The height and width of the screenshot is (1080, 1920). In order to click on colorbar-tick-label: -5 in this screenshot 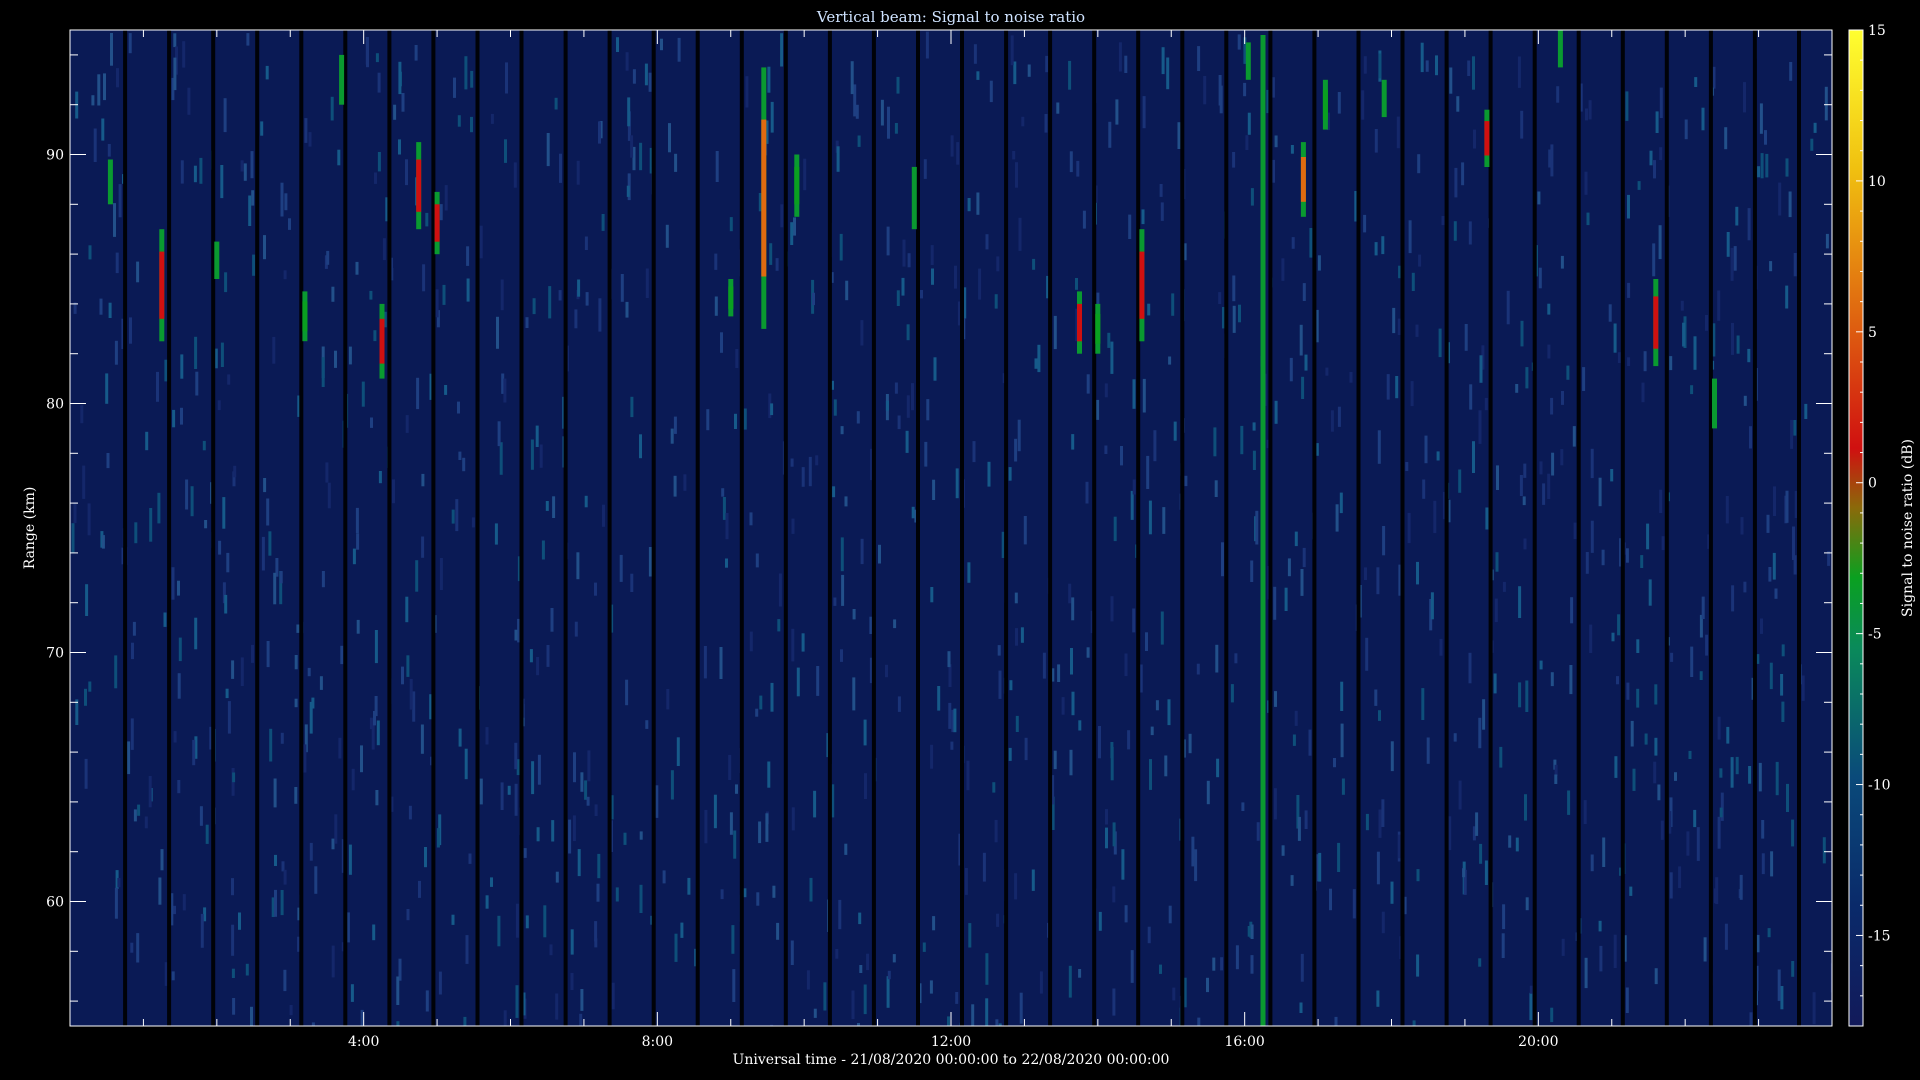, I will do `click(1875, 635)`.